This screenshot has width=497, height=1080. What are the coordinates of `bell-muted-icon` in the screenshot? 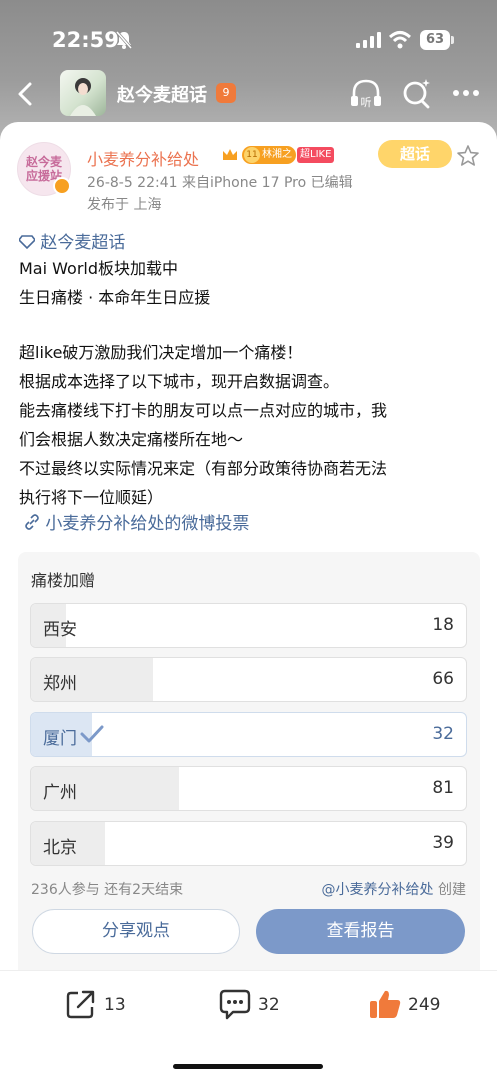 It's located at (124, 40).